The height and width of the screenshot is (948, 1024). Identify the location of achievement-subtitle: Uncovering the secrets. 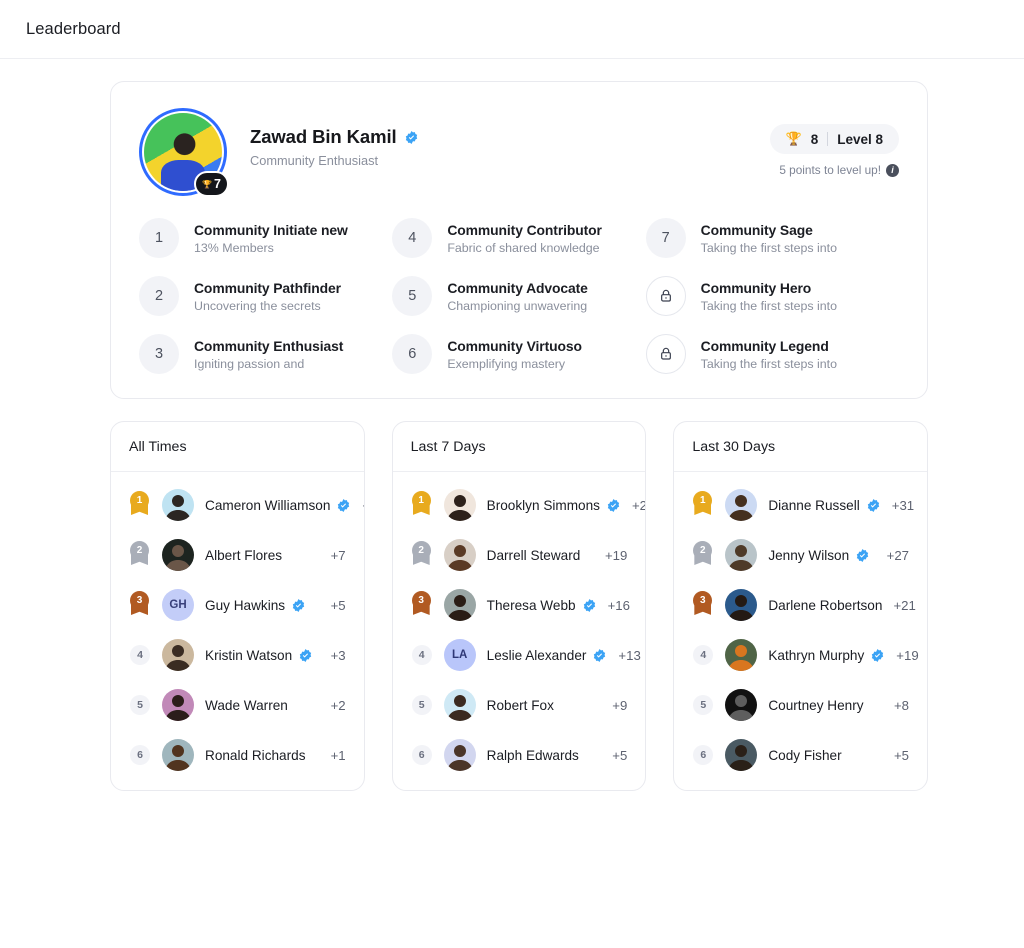
(257, 305).